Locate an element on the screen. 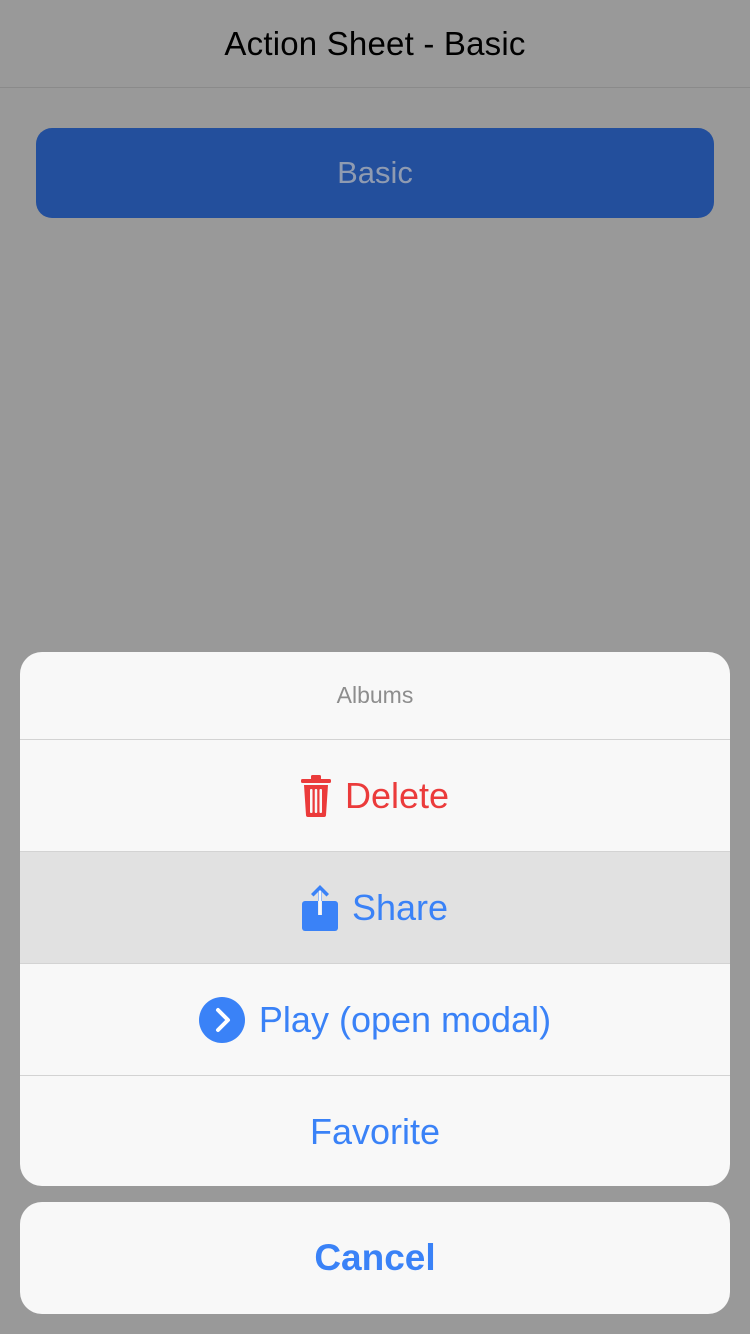  basic-button: Basic is located at coordinates (375, 173).